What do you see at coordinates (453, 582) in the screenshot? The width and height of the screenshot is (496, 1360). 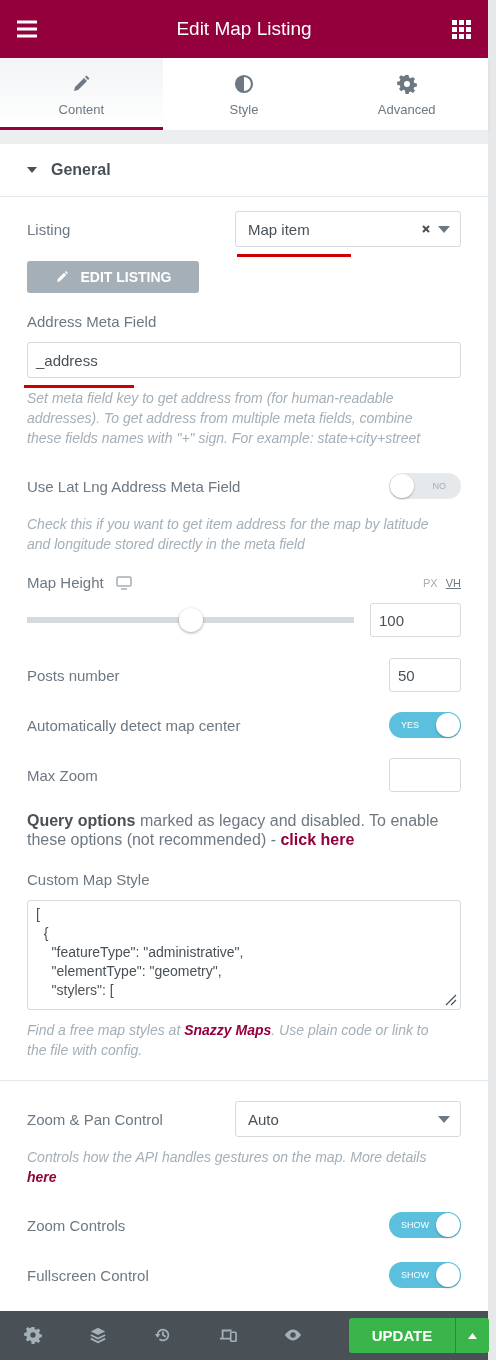 I see `unit-tab: VH` at bounding box center [453, 582].